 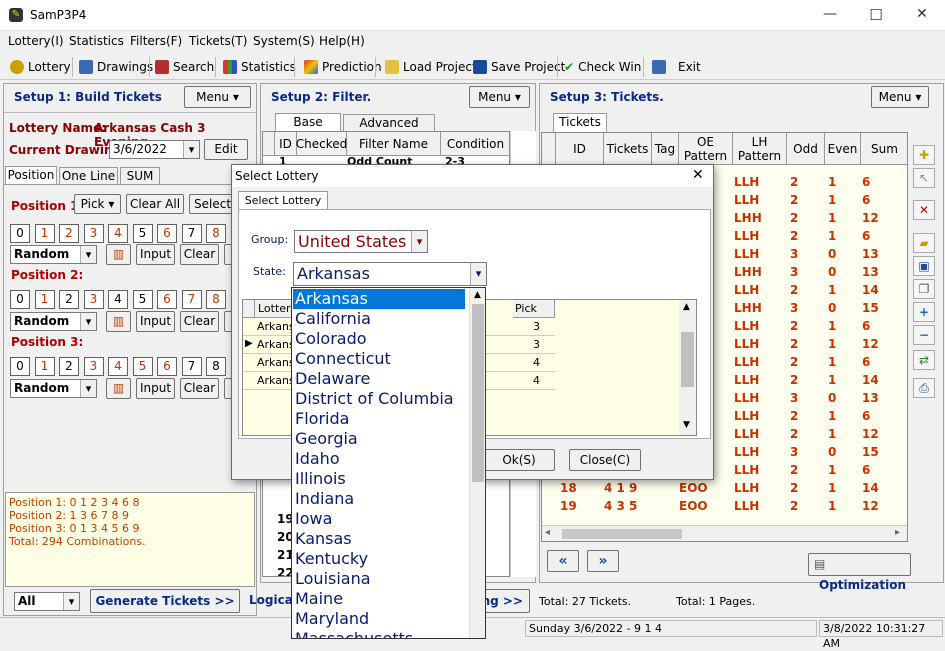 What do you see at coordinates (97, 204) in the screenshot?
I see `pick-button: Pick ▾` at bounding box center [97, 204].